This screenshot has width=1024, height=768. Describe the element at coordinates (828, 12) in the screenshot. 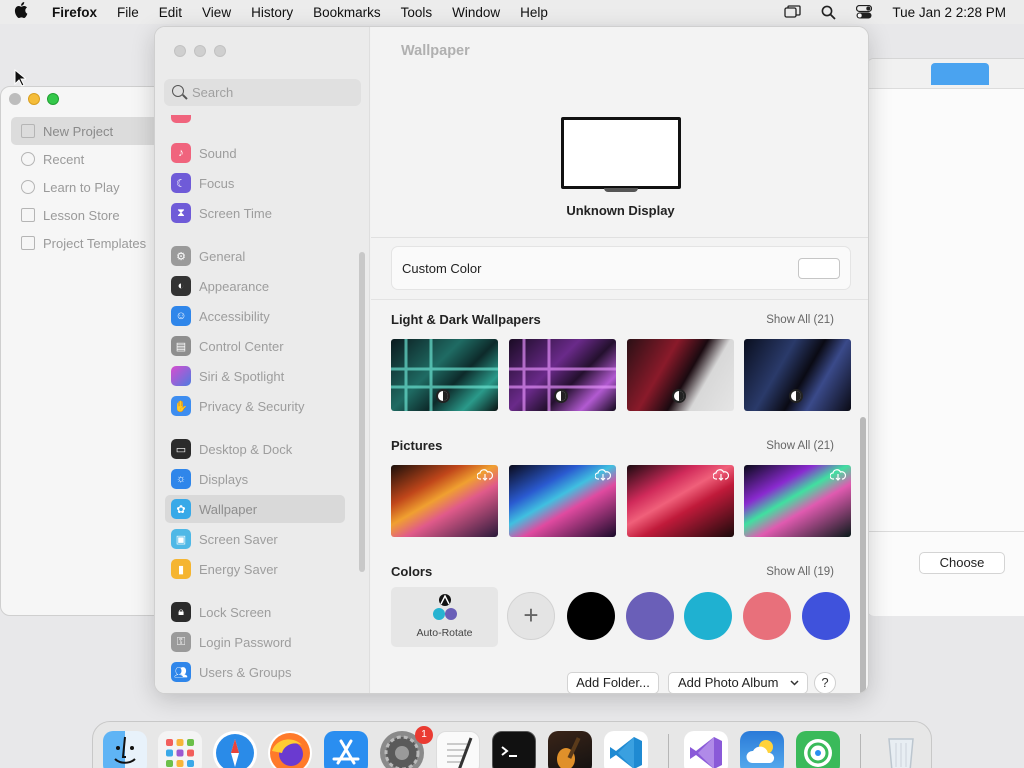

I see `spotlight-search-icon` at that location.